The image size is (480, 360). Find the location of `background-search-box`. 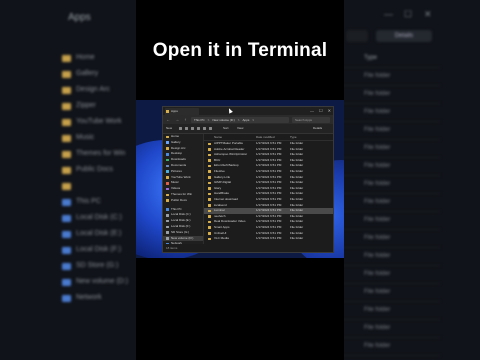

background-search-box is located at coordinates (357, 36).